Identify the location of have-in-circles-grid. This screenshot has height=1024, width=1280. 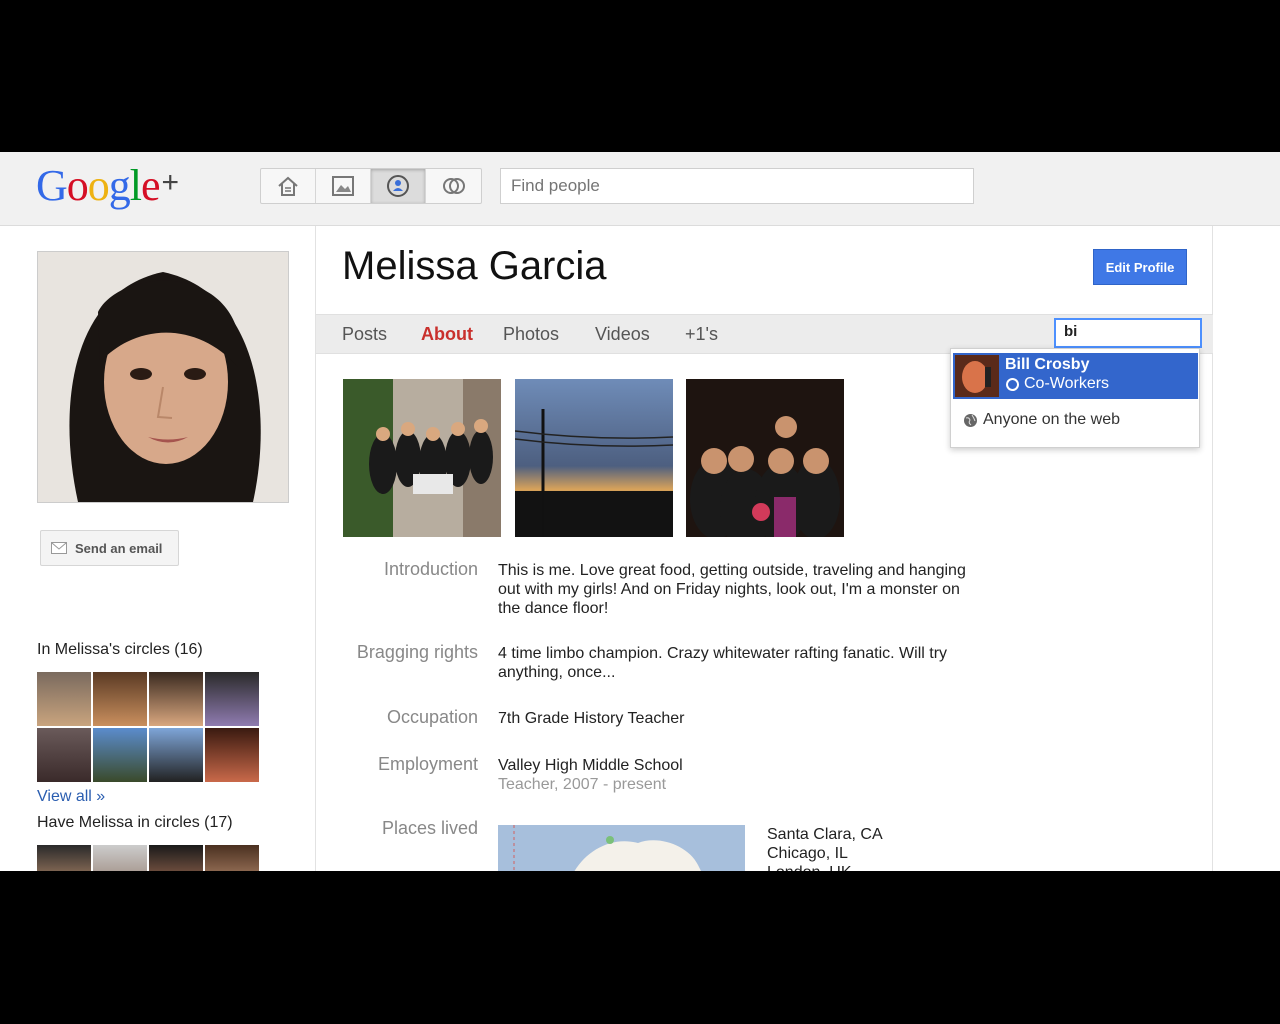
(148, 858).